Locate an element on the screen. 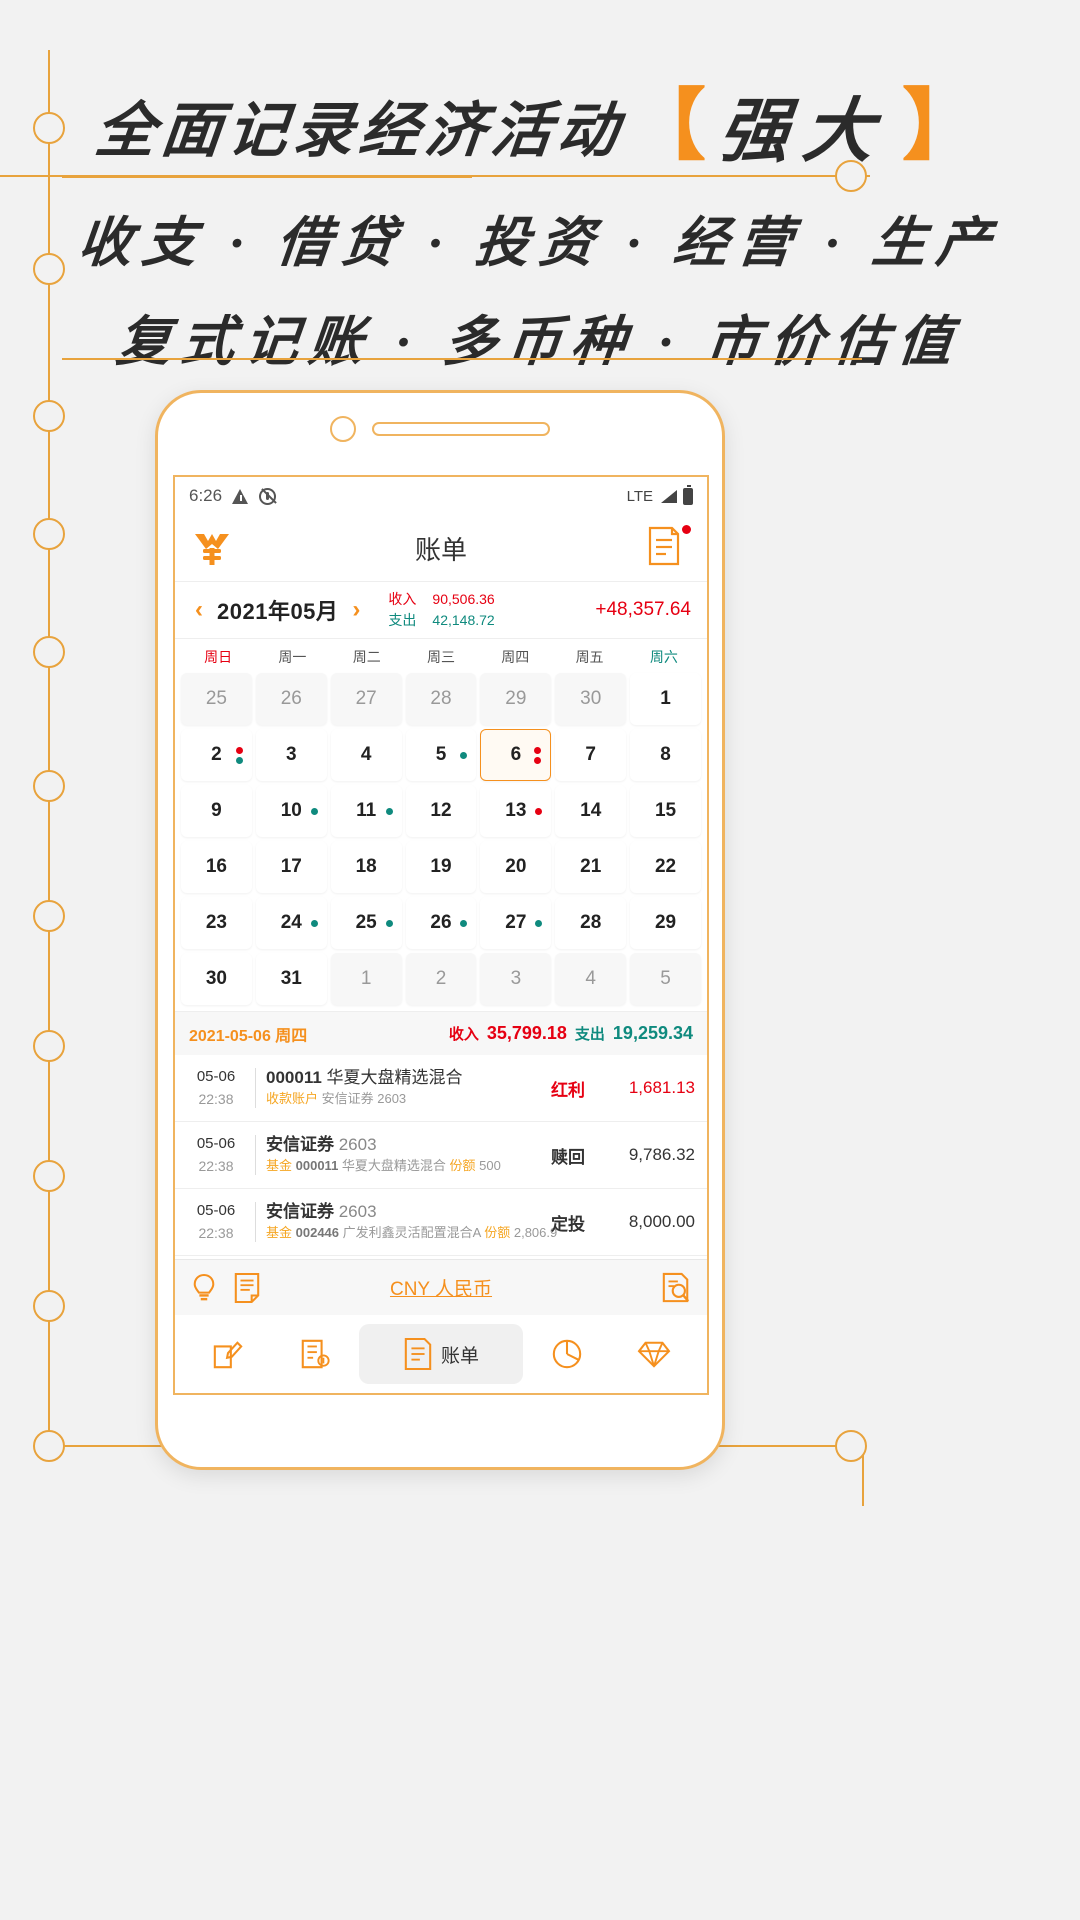  day-income-value: 35,799.18 is located at coordinates (526, 1033).